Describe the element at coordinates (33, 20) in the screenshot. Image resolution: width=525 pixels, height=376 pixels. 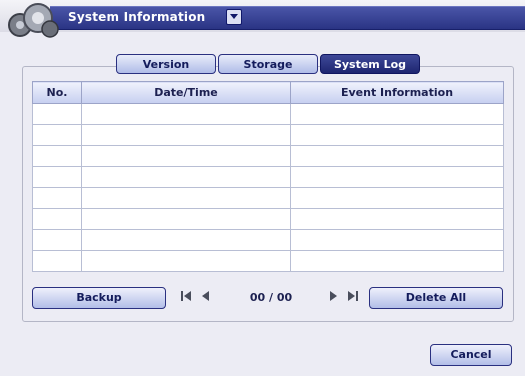
I see `gear-sphere-logo` at that location.